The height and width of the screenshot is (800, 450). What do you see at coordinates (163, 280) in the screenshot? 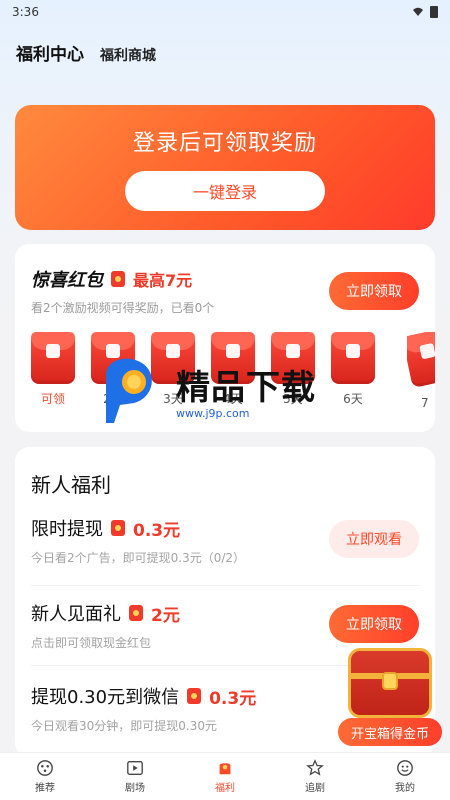
I see `surprise-max-reward: 最高7元` at bounding box center [163, 280].